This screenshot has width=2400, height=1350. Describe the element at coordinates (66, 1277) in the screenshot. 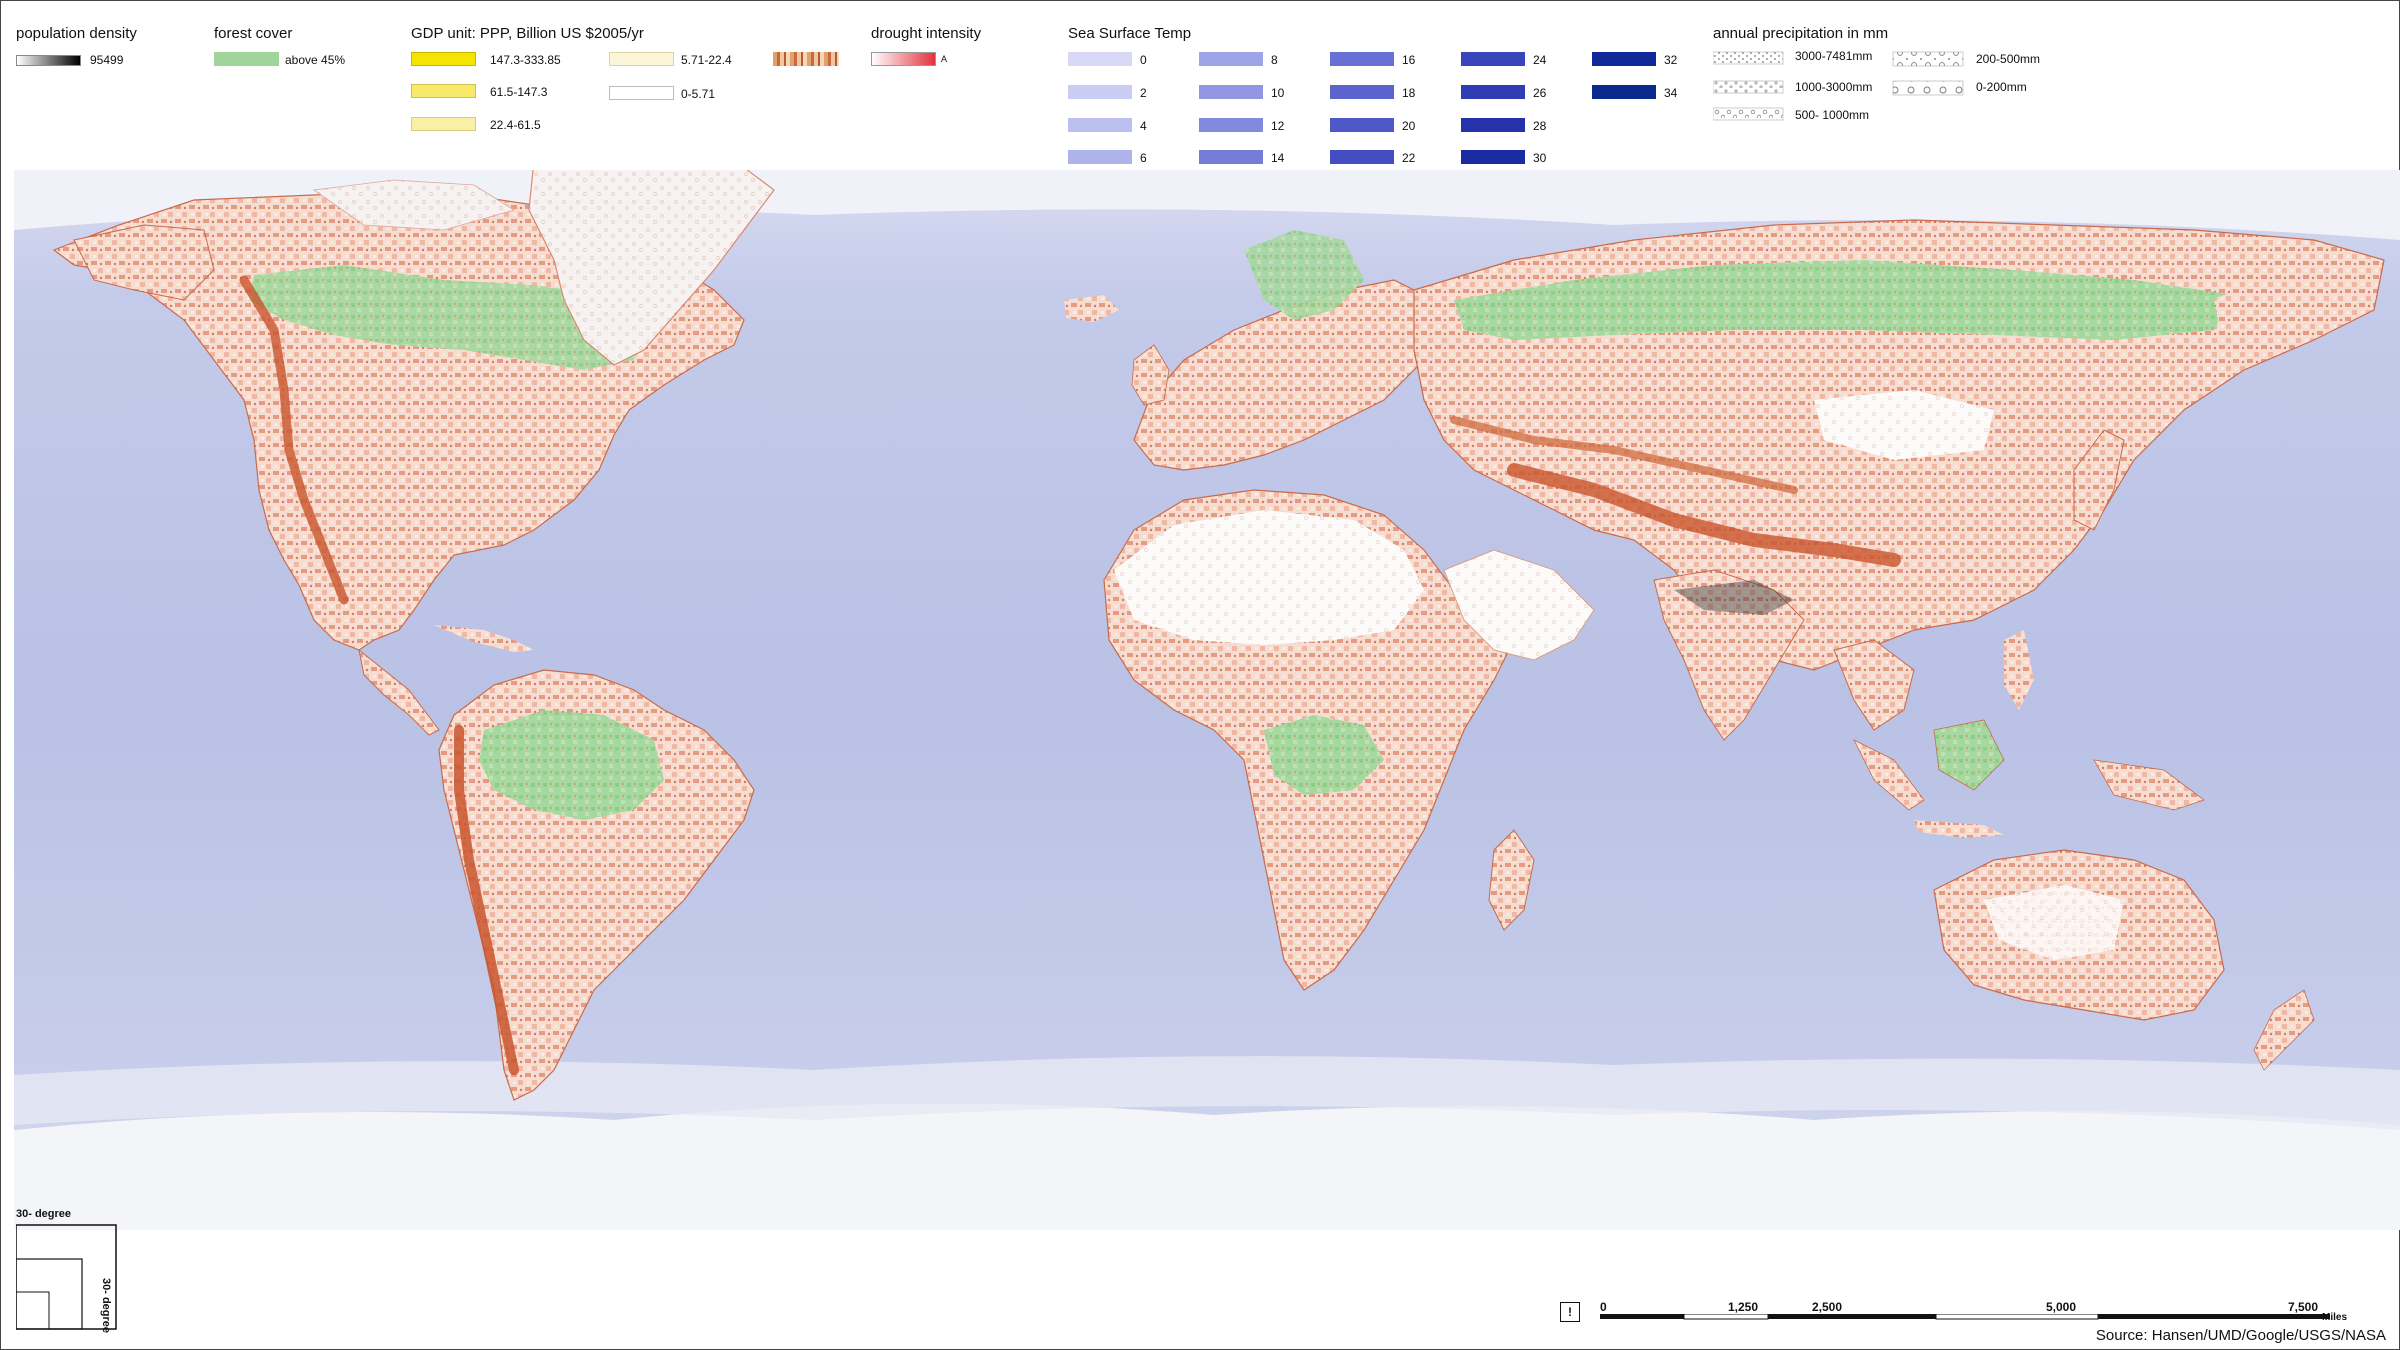

I see `grid-inset` at that location.